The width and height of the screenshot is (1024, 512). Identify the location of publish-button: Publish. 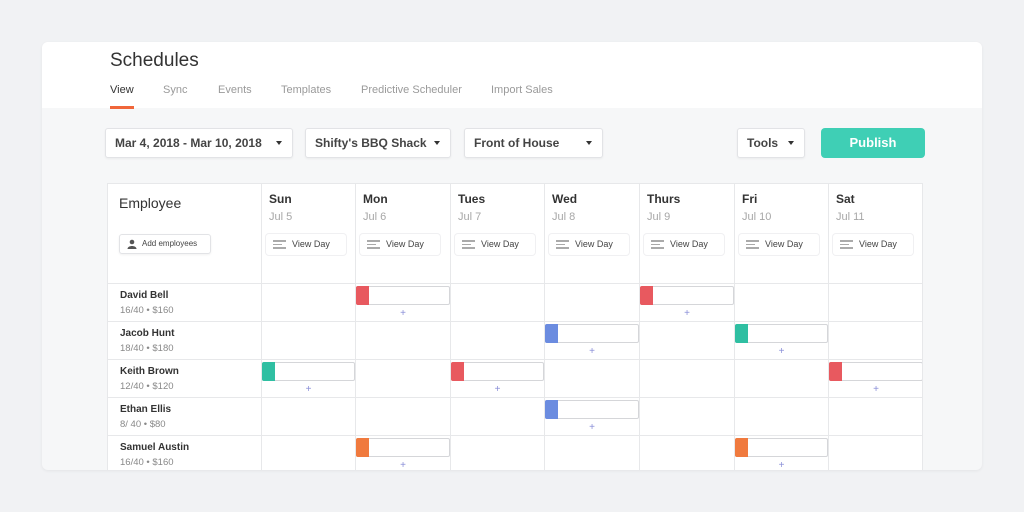
(873, 143).